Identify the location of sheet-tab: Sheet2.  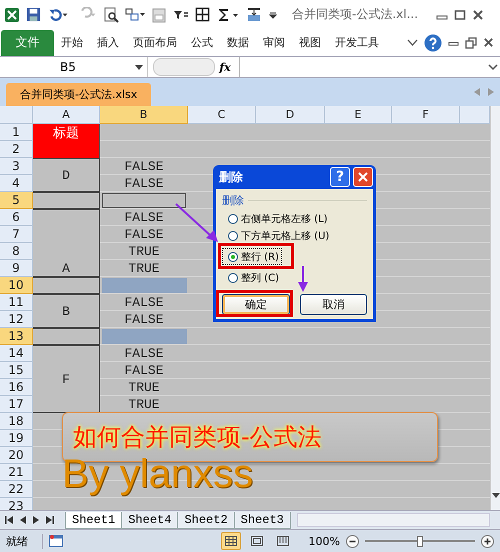
(206, 520).